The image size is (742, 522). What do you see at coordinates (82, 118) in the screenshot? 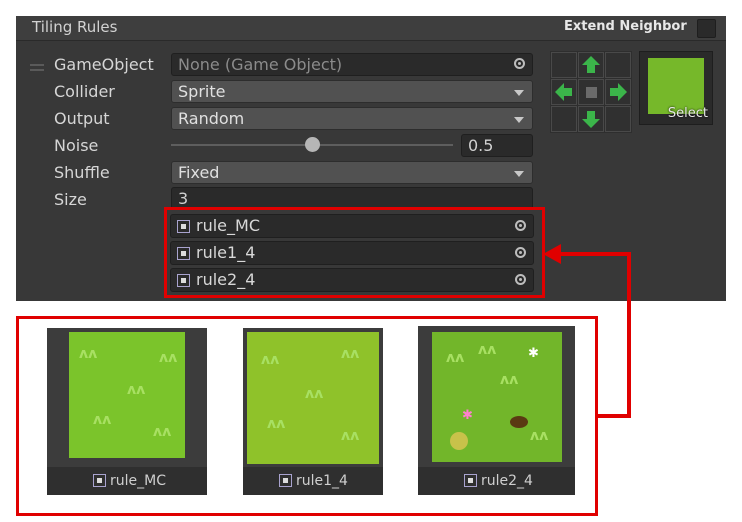
I see `output-label: Output` at bounding box center [82, 118].